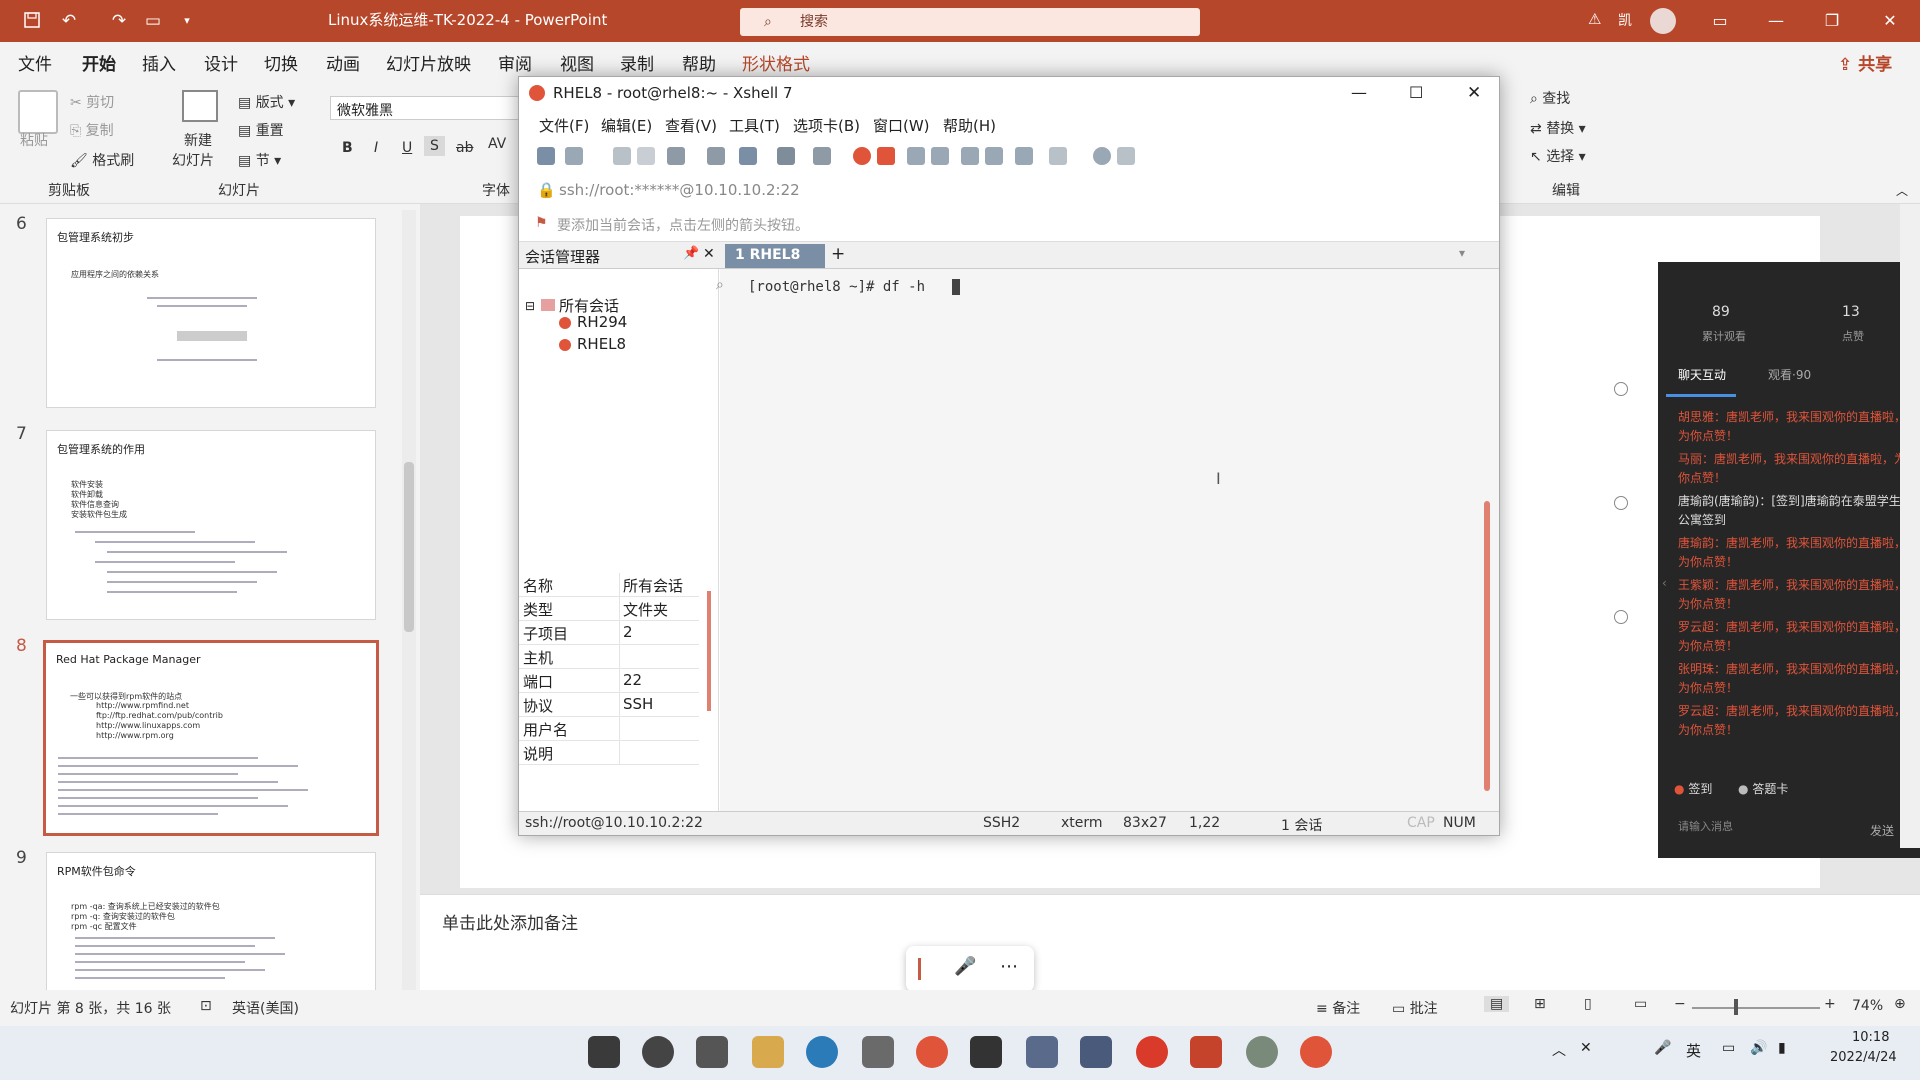  I want to click on xshell-close-button: ✕, so click(1474, 93).